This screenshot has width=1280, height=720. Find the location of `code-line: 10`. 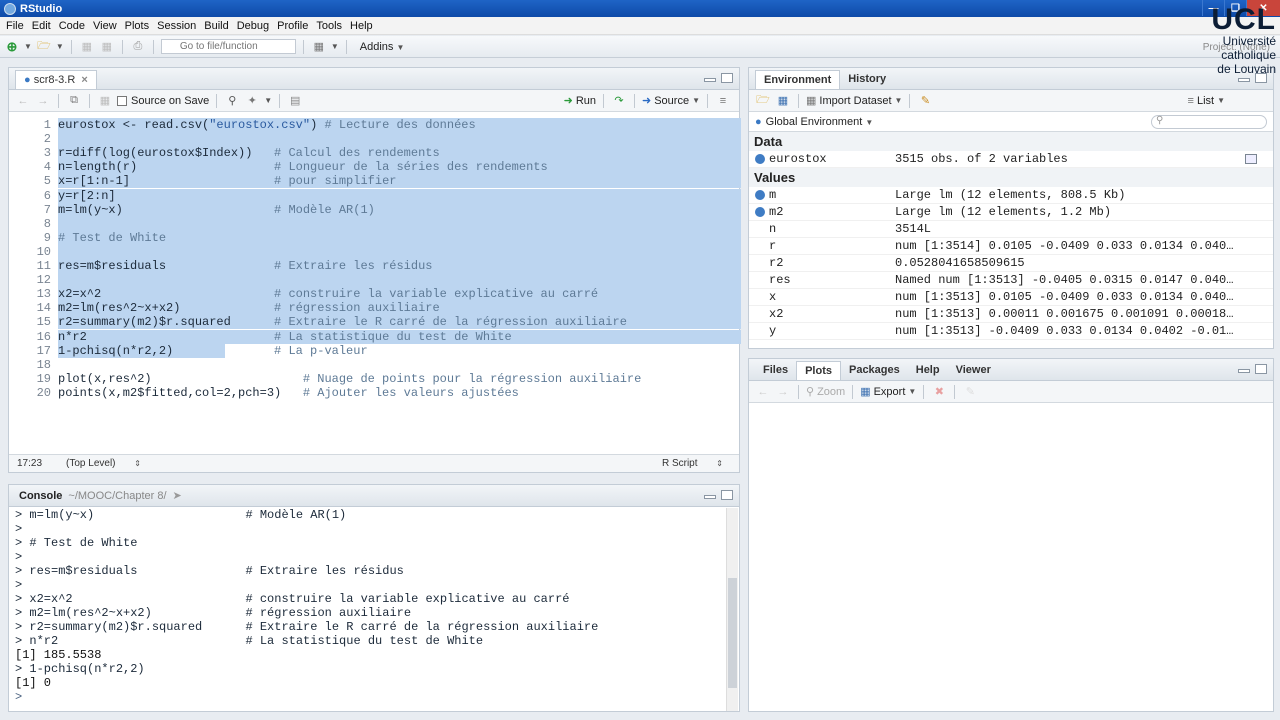

code-line: 10 is located at coordinates (375, 251).